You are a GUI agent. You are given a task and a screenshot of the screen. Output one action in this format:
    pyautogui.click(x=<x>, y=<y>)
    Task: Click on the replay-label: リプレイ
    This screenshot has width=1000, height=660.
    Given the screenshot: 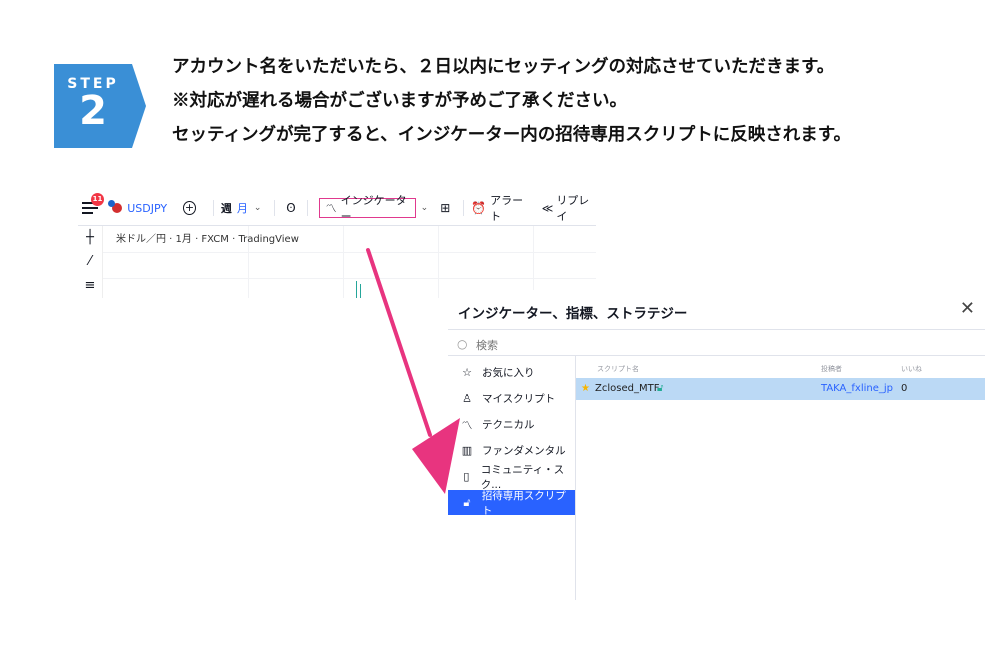 What is the action you would take?
    pyautogui.click(x=576, y=208)
    